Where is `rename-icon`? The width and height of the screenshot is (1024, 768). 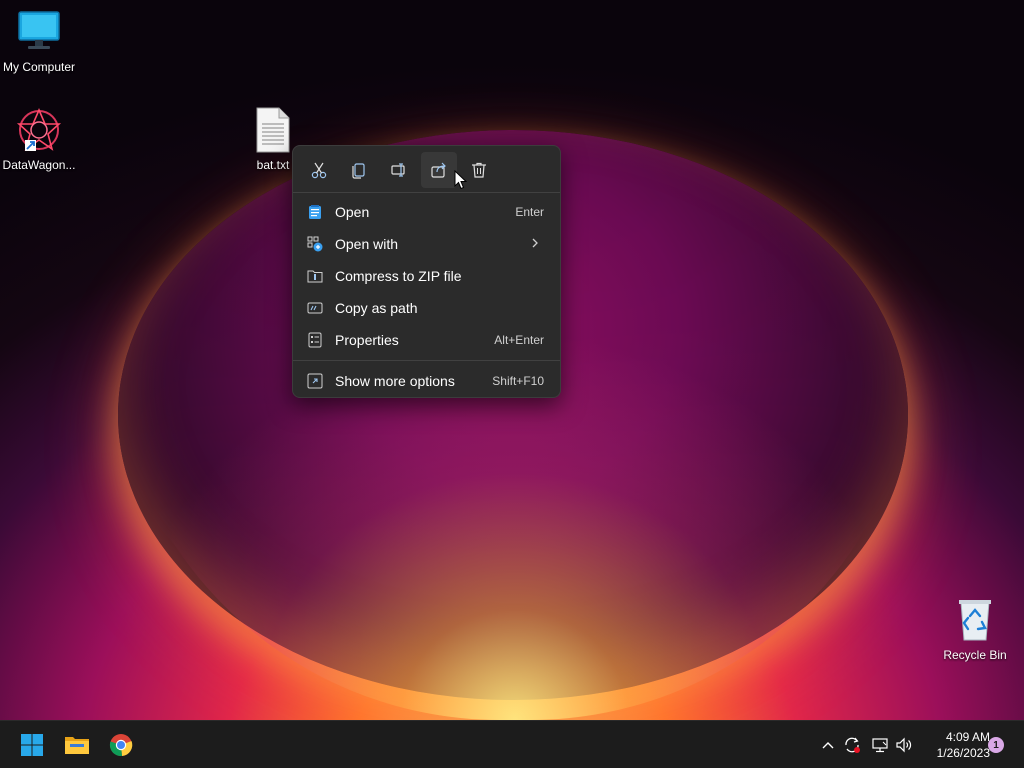 rename-icon is located at coordinates (398, 170).